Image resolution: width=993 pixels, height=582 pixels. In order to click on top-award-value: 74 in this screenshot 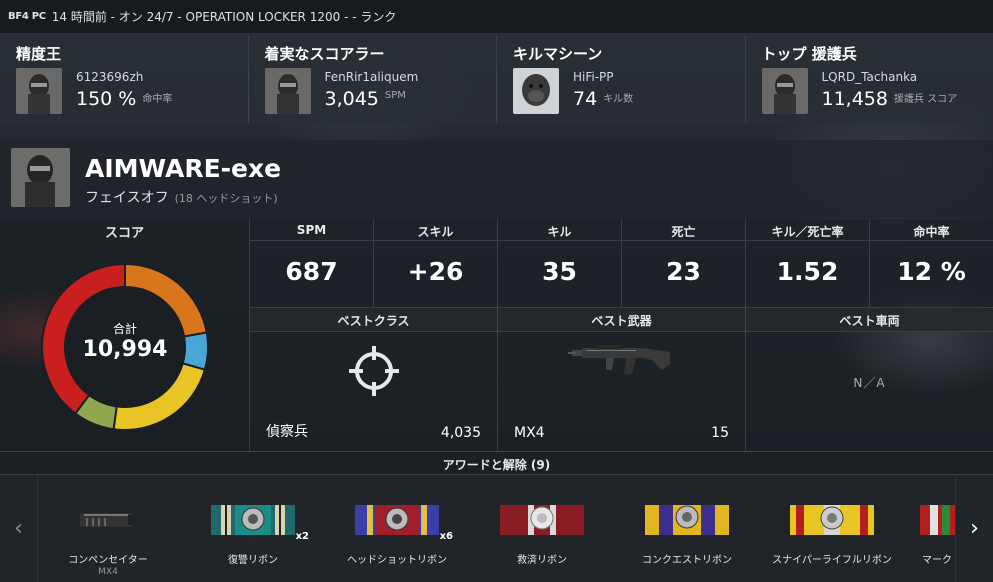, I will do `click(585, 99)`.